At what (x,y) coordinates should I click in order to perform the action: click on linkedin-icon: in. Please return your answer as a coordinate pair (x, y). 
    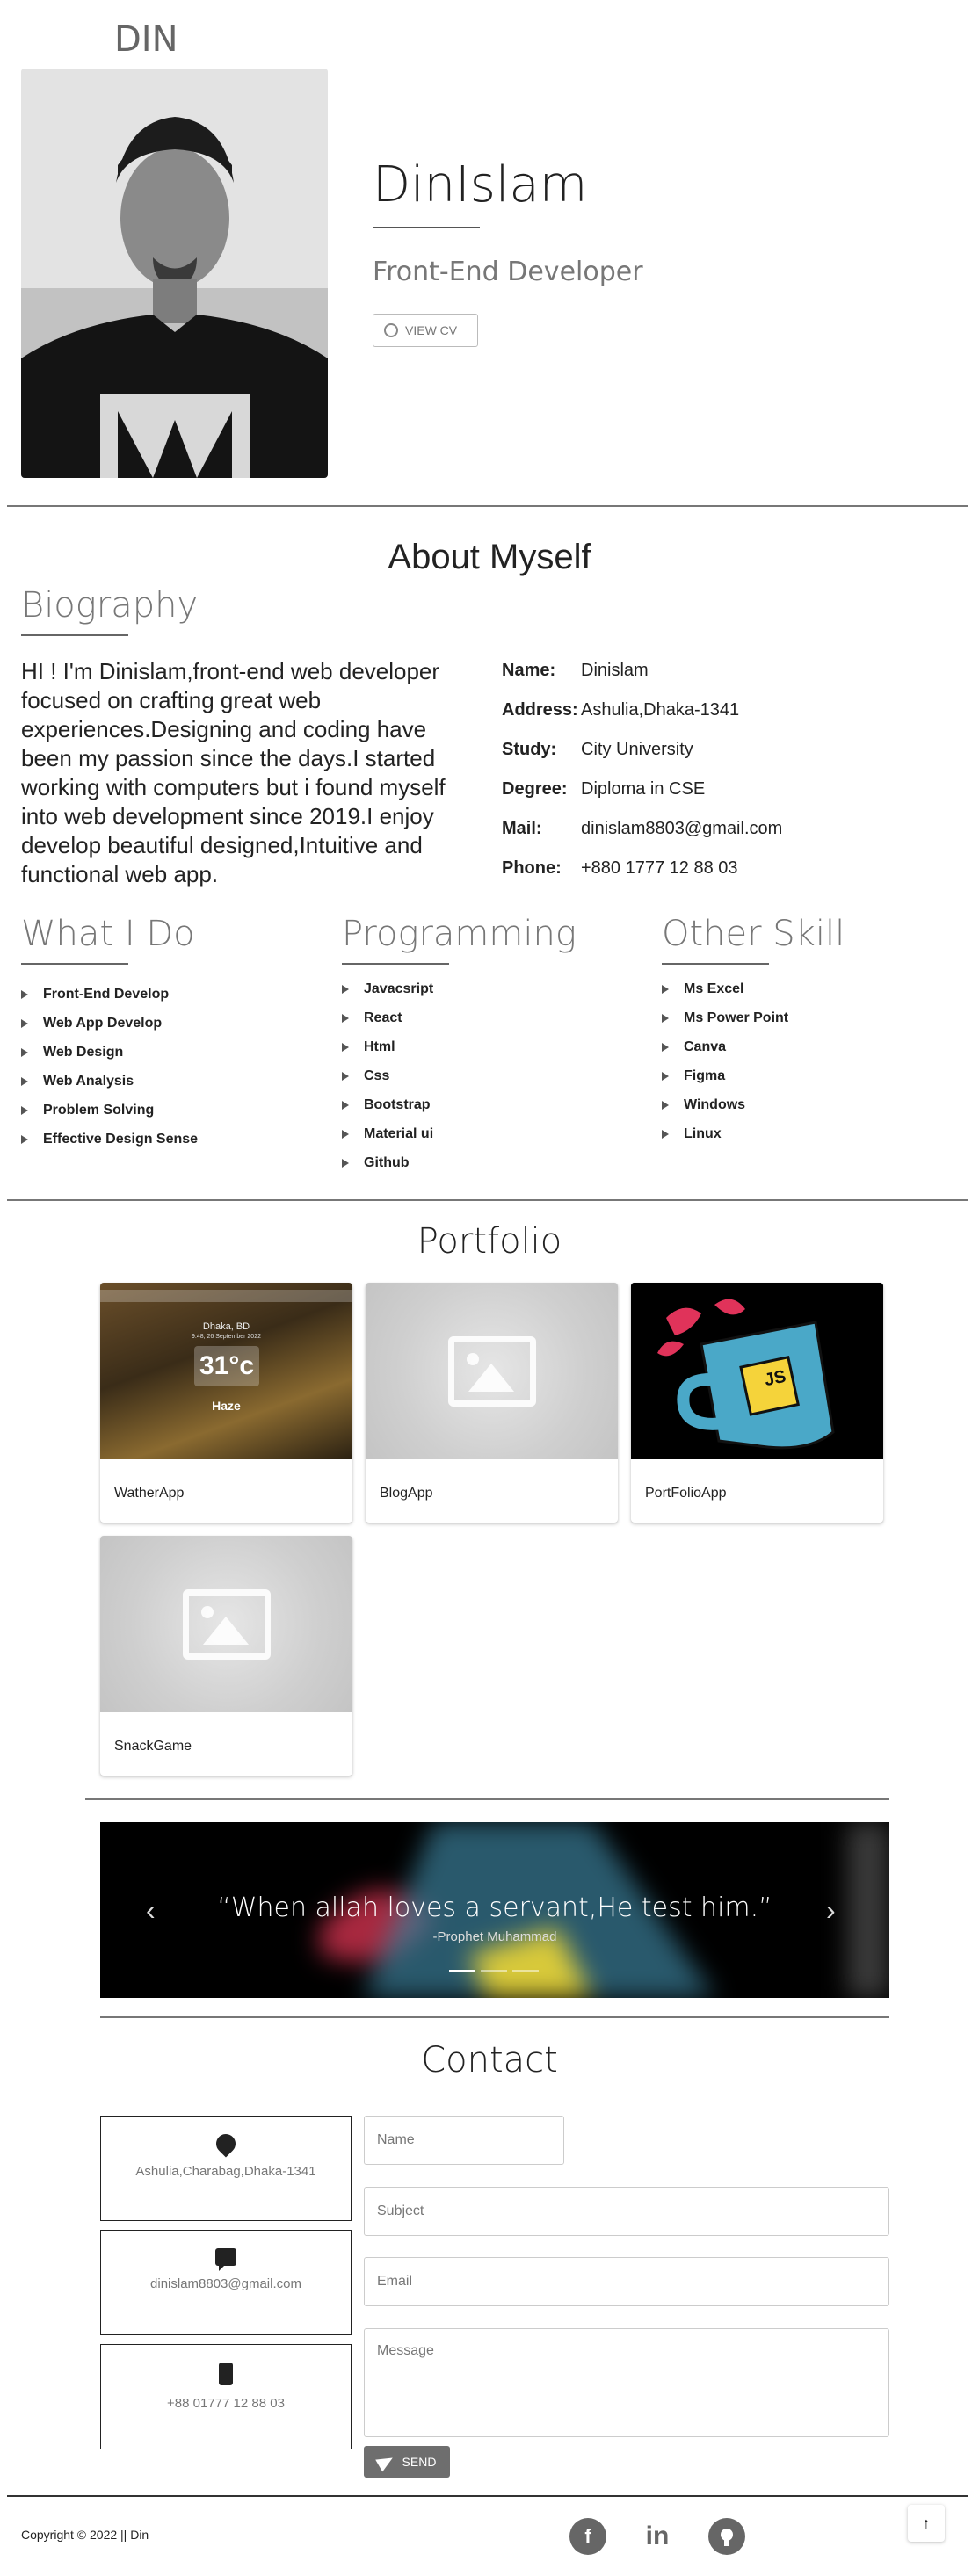
    Looking at the image, I should click on (658, 2536).